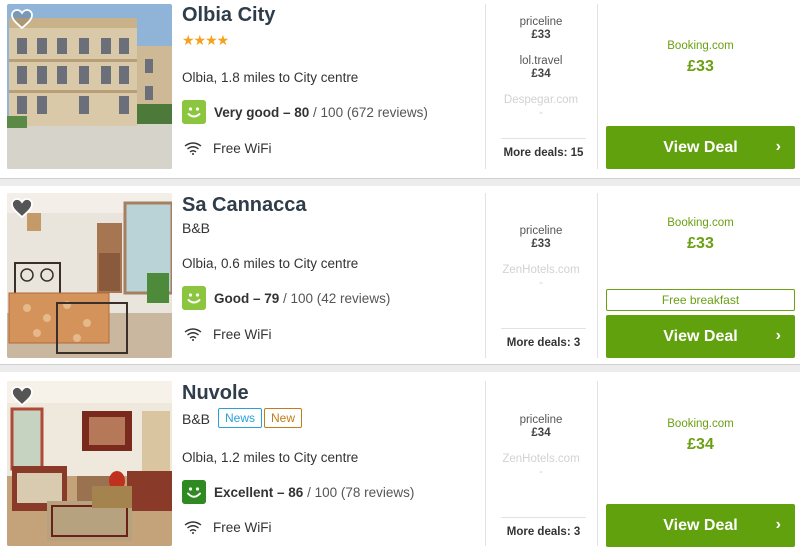  Describe the element at coordinates (335, 298) in the screenshot. I see `rating-detail: / 100 (42 reviews)` at that location.